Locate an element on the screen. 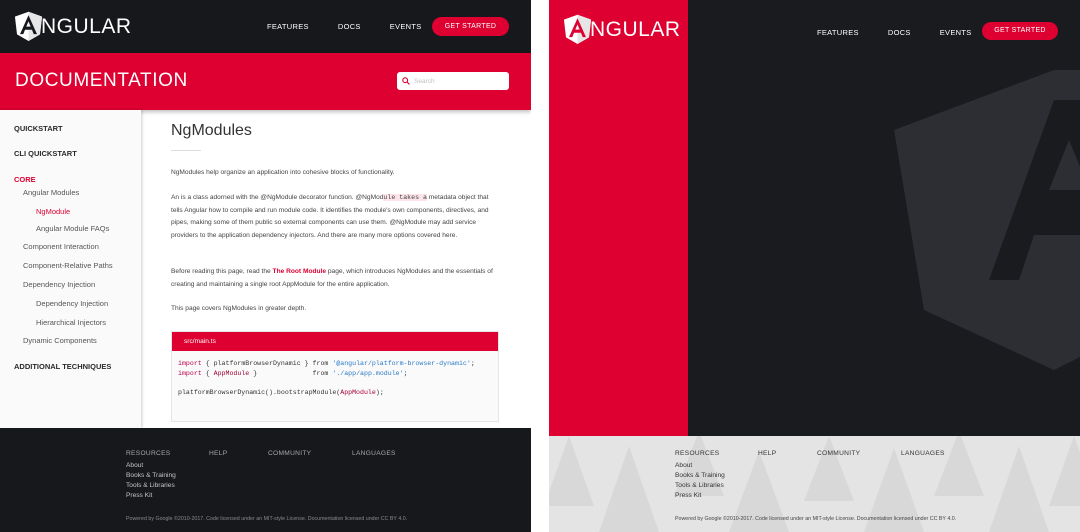 The image size is (1080, 532). code-text: { platformBrowserDynamic } from is located at coordinates (267, 363).